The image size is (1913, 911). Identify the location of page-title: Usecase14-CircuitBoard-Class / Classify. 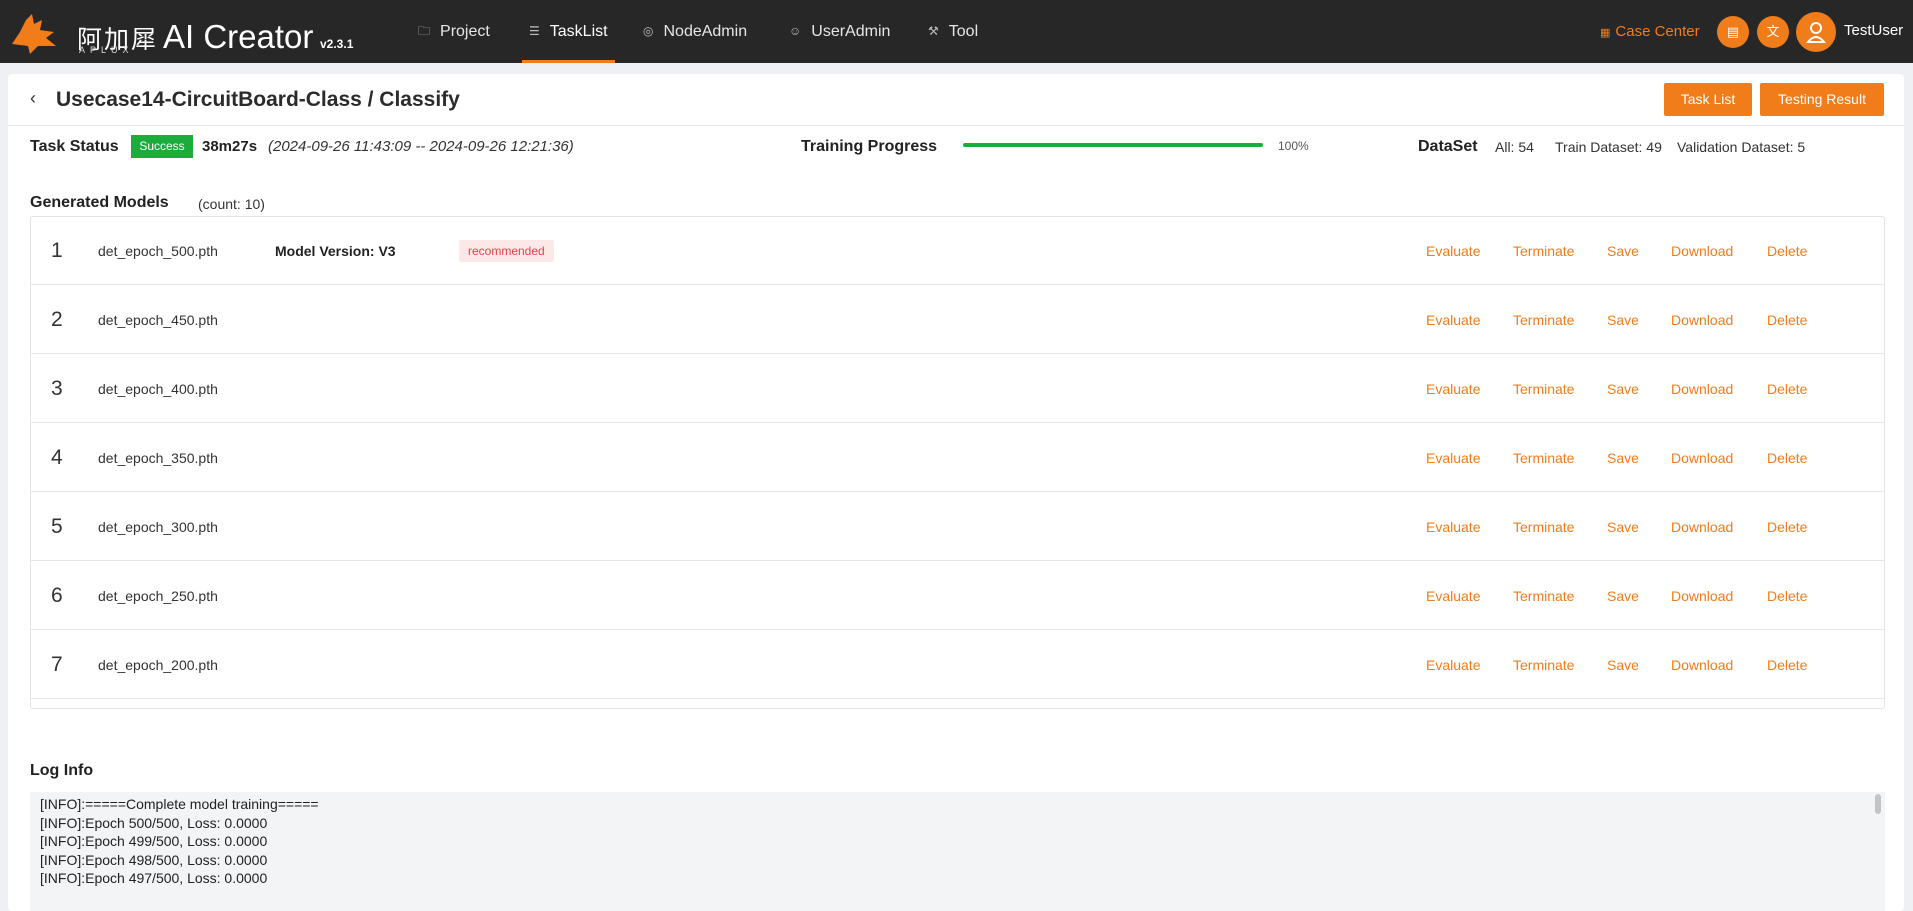
(258, 99).